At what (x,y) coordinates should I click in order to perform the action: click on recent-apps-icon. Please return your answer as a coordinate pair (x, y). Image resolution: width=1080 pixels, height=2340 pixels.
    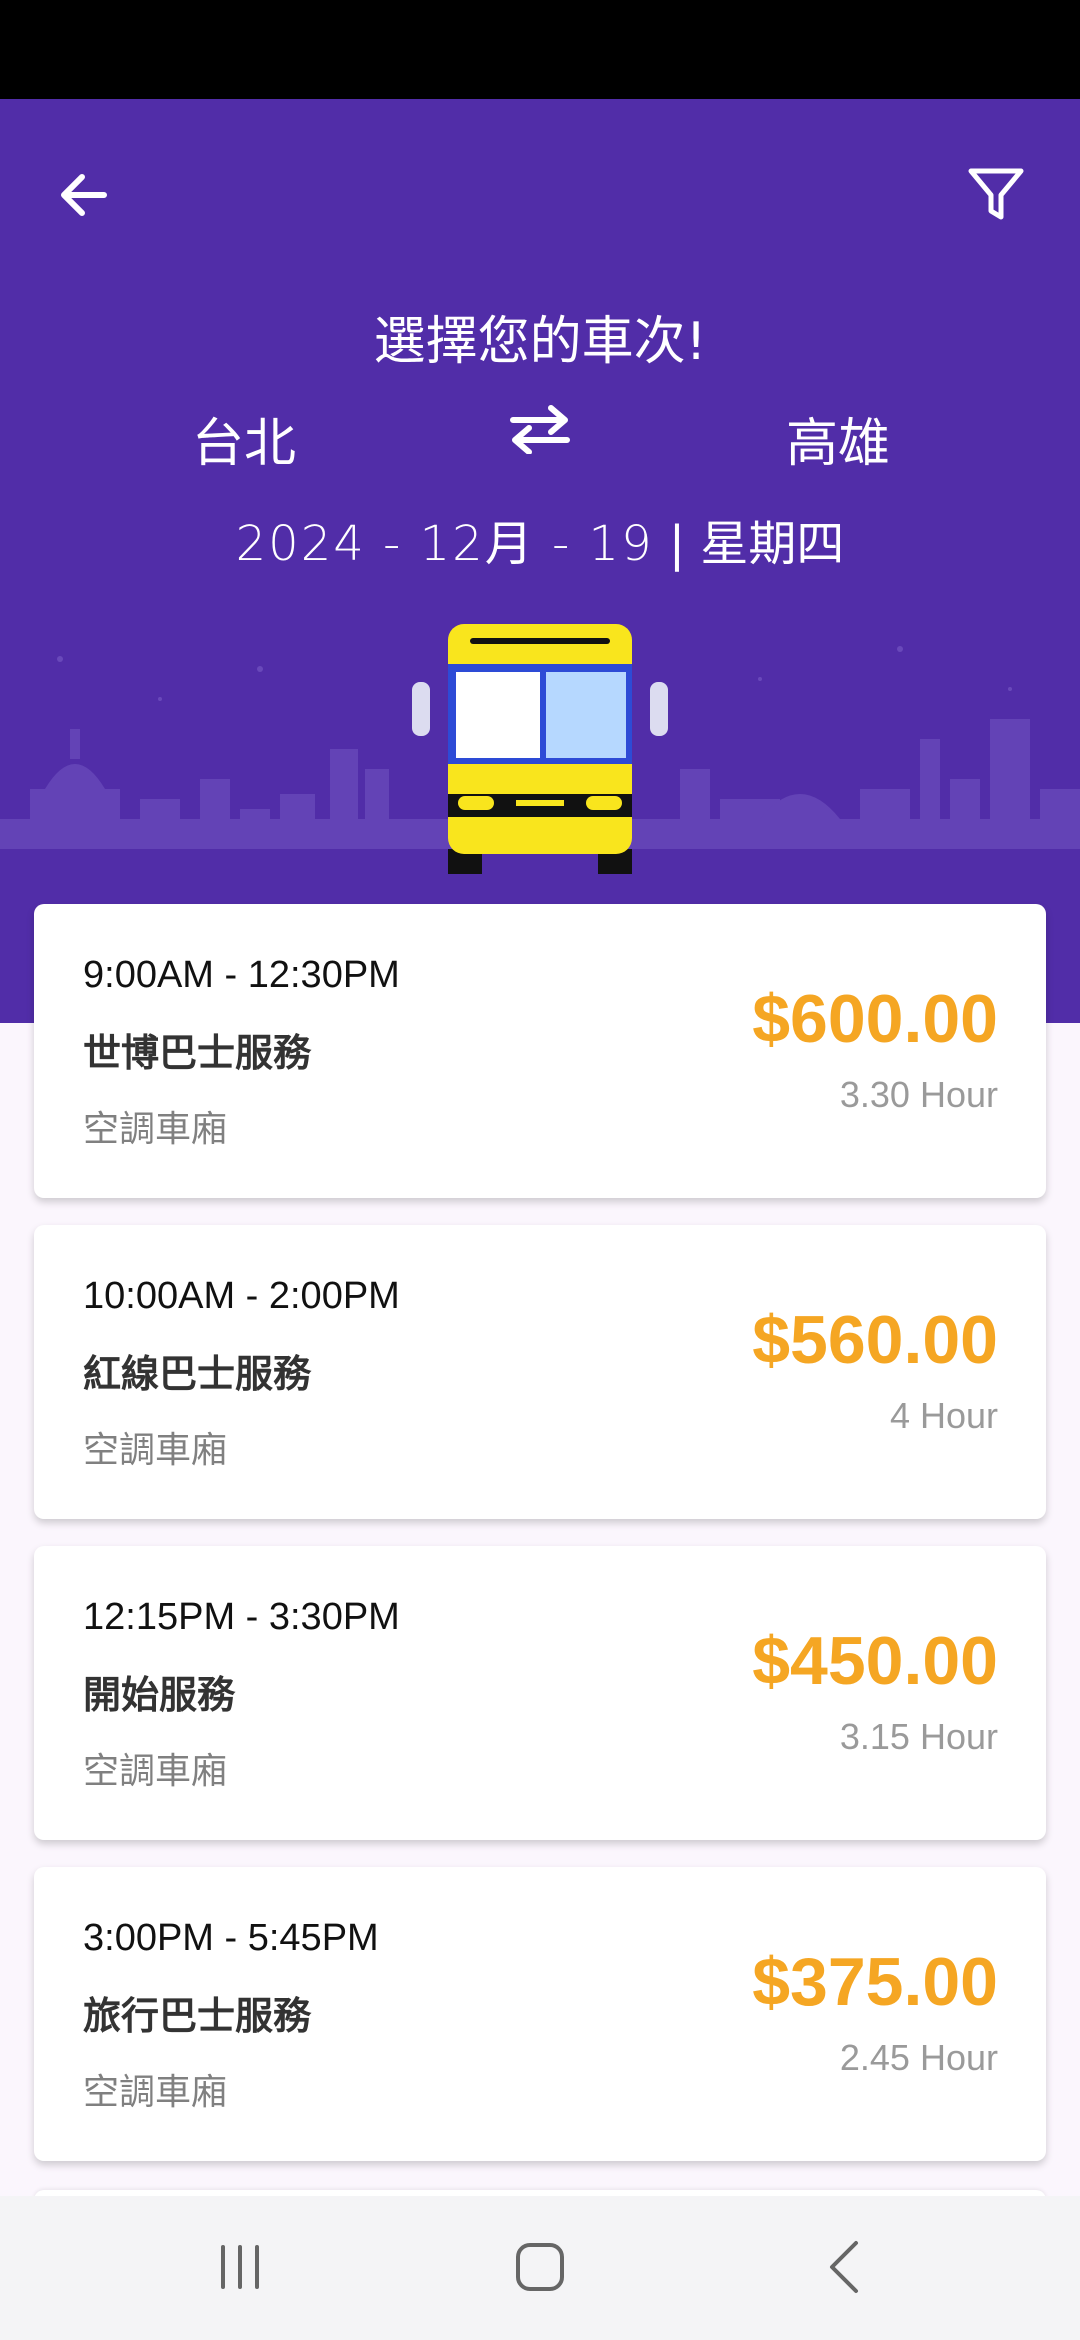
    Looking at the image, I should click on (240, 2267).